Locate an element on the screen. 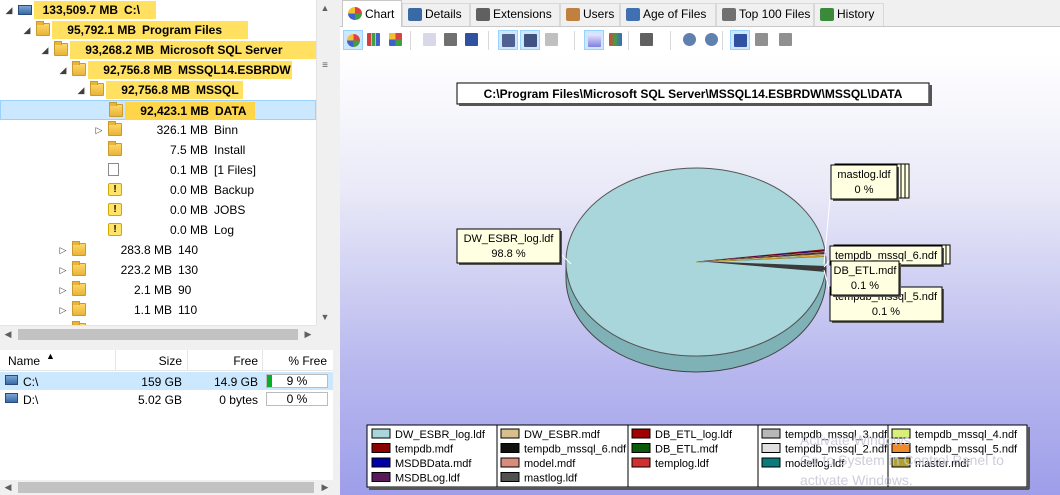 The height and width of the screenshot is (495, 1060). tab-age-of-files: Age of Files is located at coordinates (668, 14).